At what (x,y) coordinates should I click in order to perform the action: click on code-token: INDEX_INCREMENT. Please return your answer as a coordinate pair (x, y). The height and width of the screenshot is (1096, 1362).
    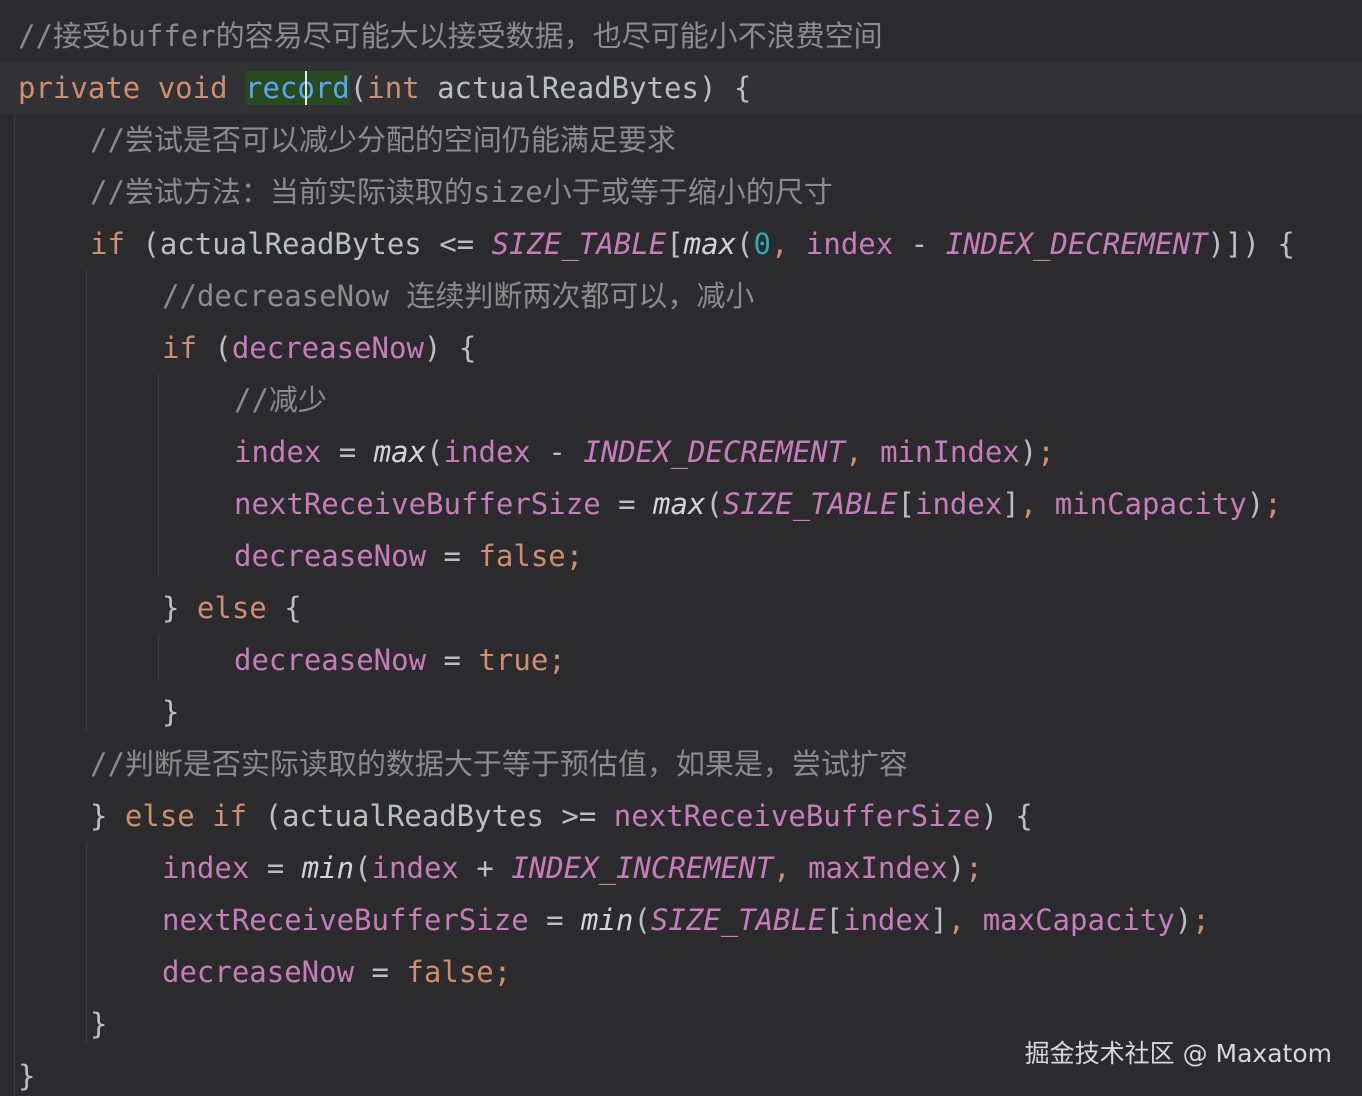
    Looking at the image, I should click on (642, 868).